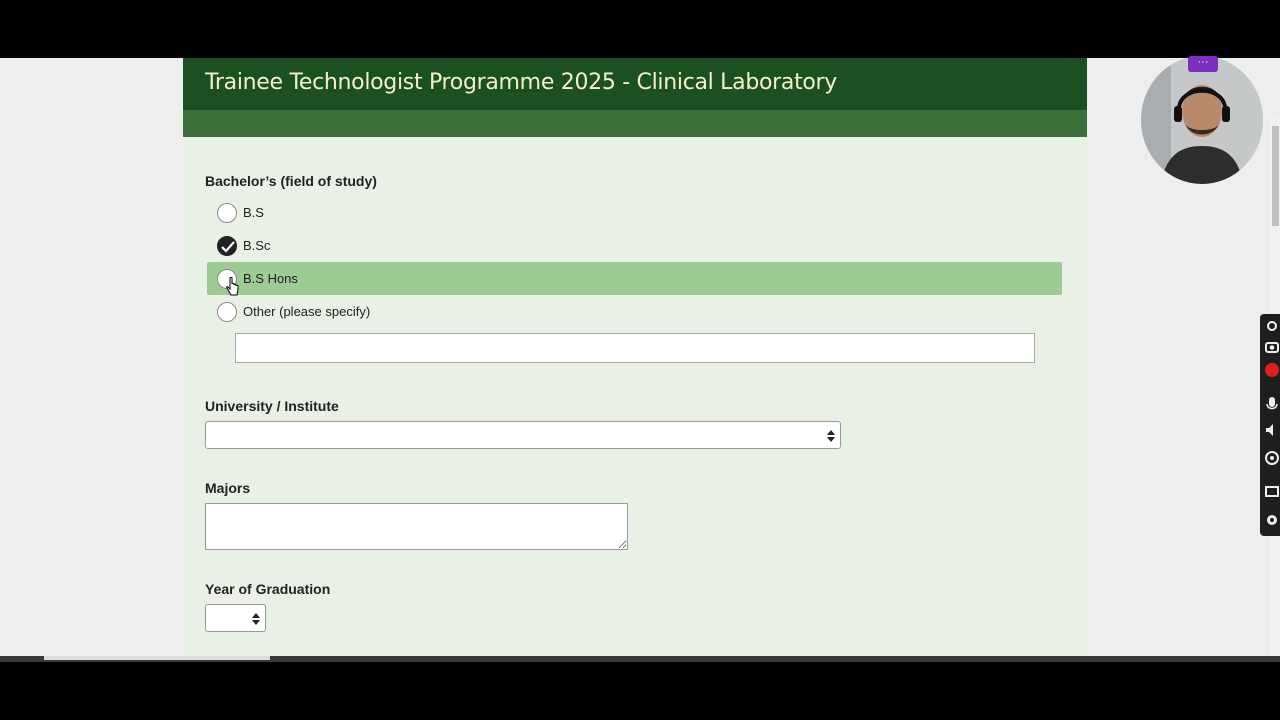 The height and width of the screenshot is (720, 1280). I want to click on radio-button-checked, so click(227, 245).